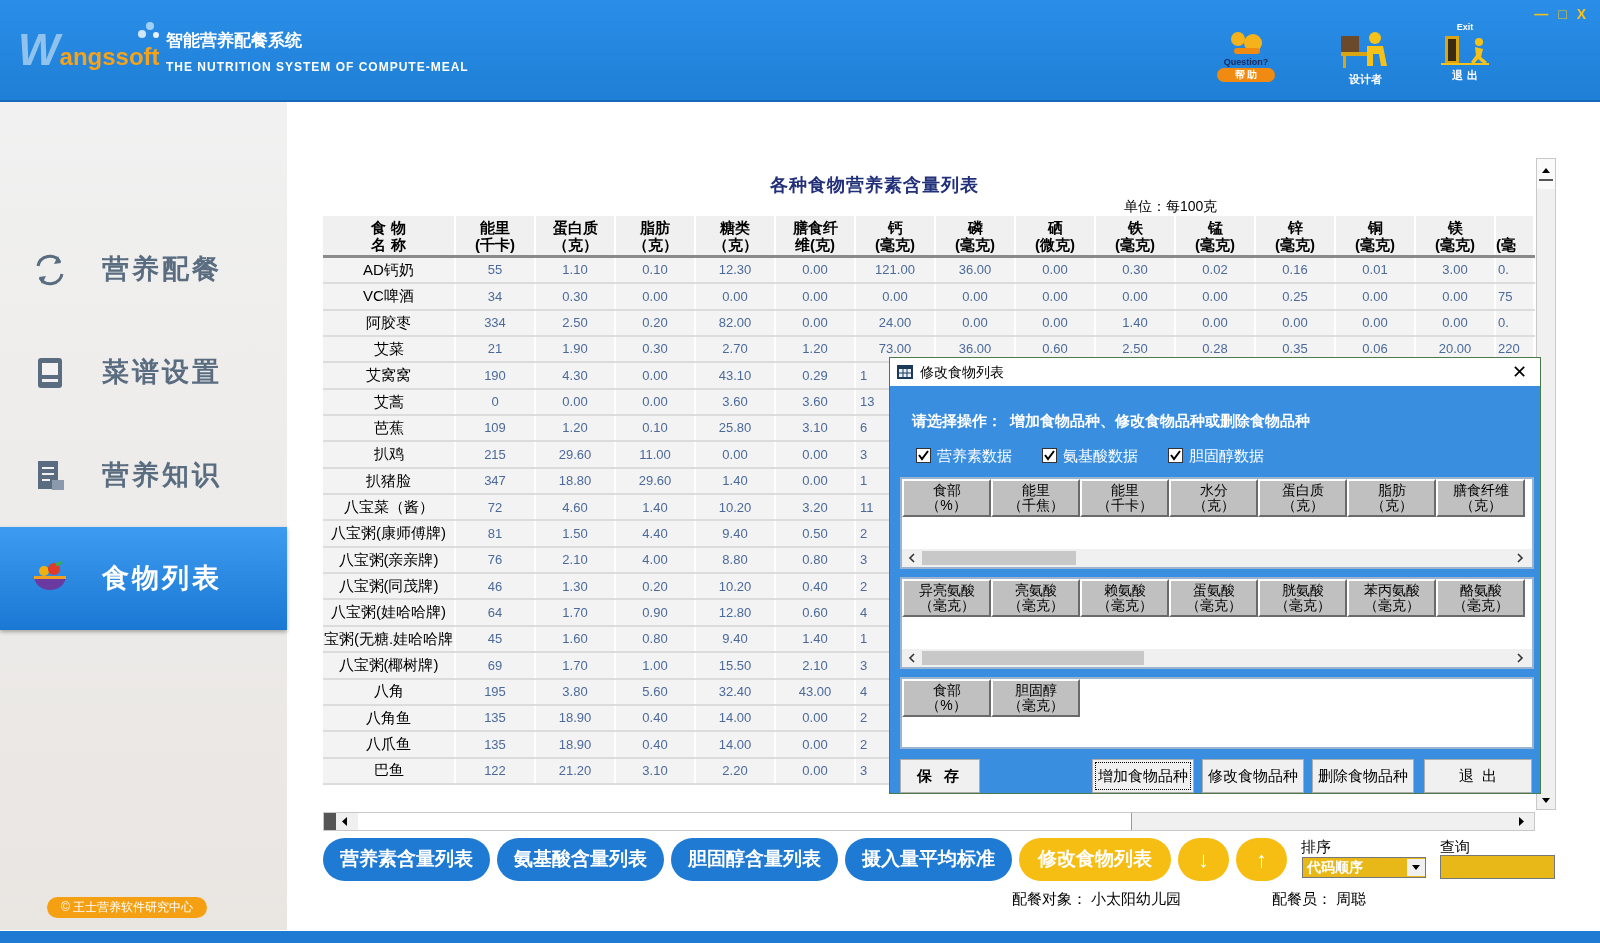 This screenshot has height=943, width=1600. I want to click on table-cell: 64, so click(496, 612).